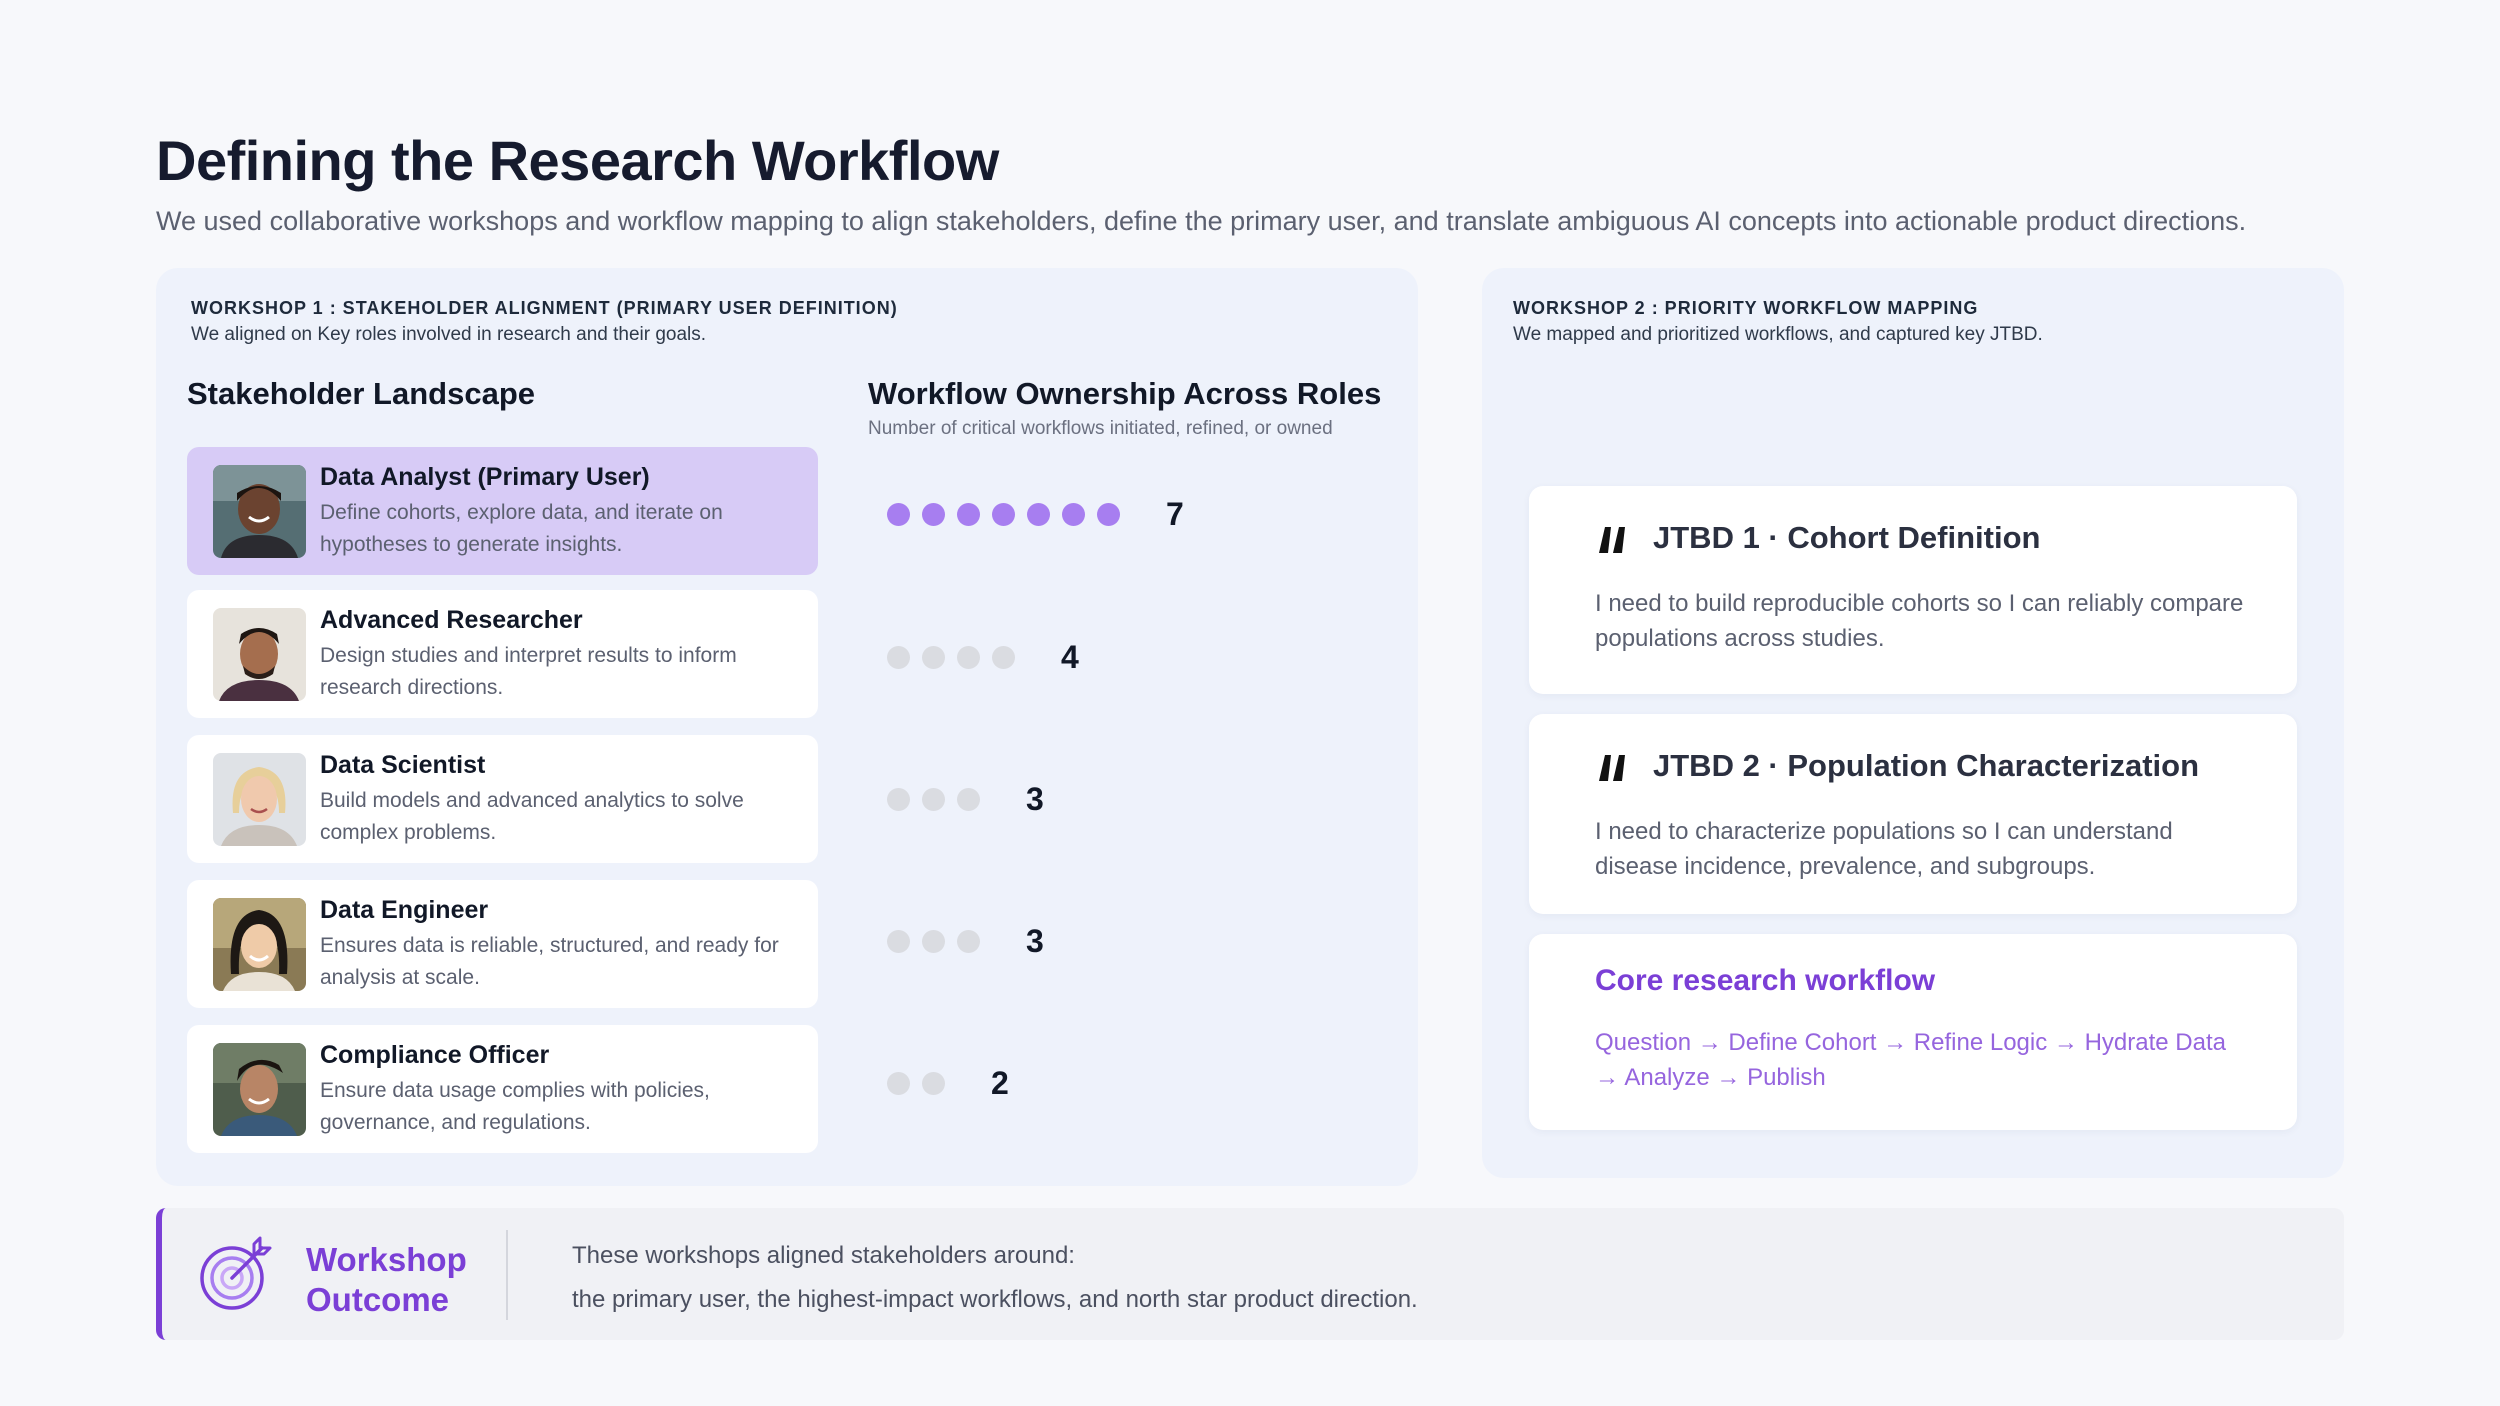 This screenshot has height=1406, width=2500. Describe the element at coordinates (435, 1055) in the screenshot. I see `stakeholder-name: Compliance Officer` at that location.